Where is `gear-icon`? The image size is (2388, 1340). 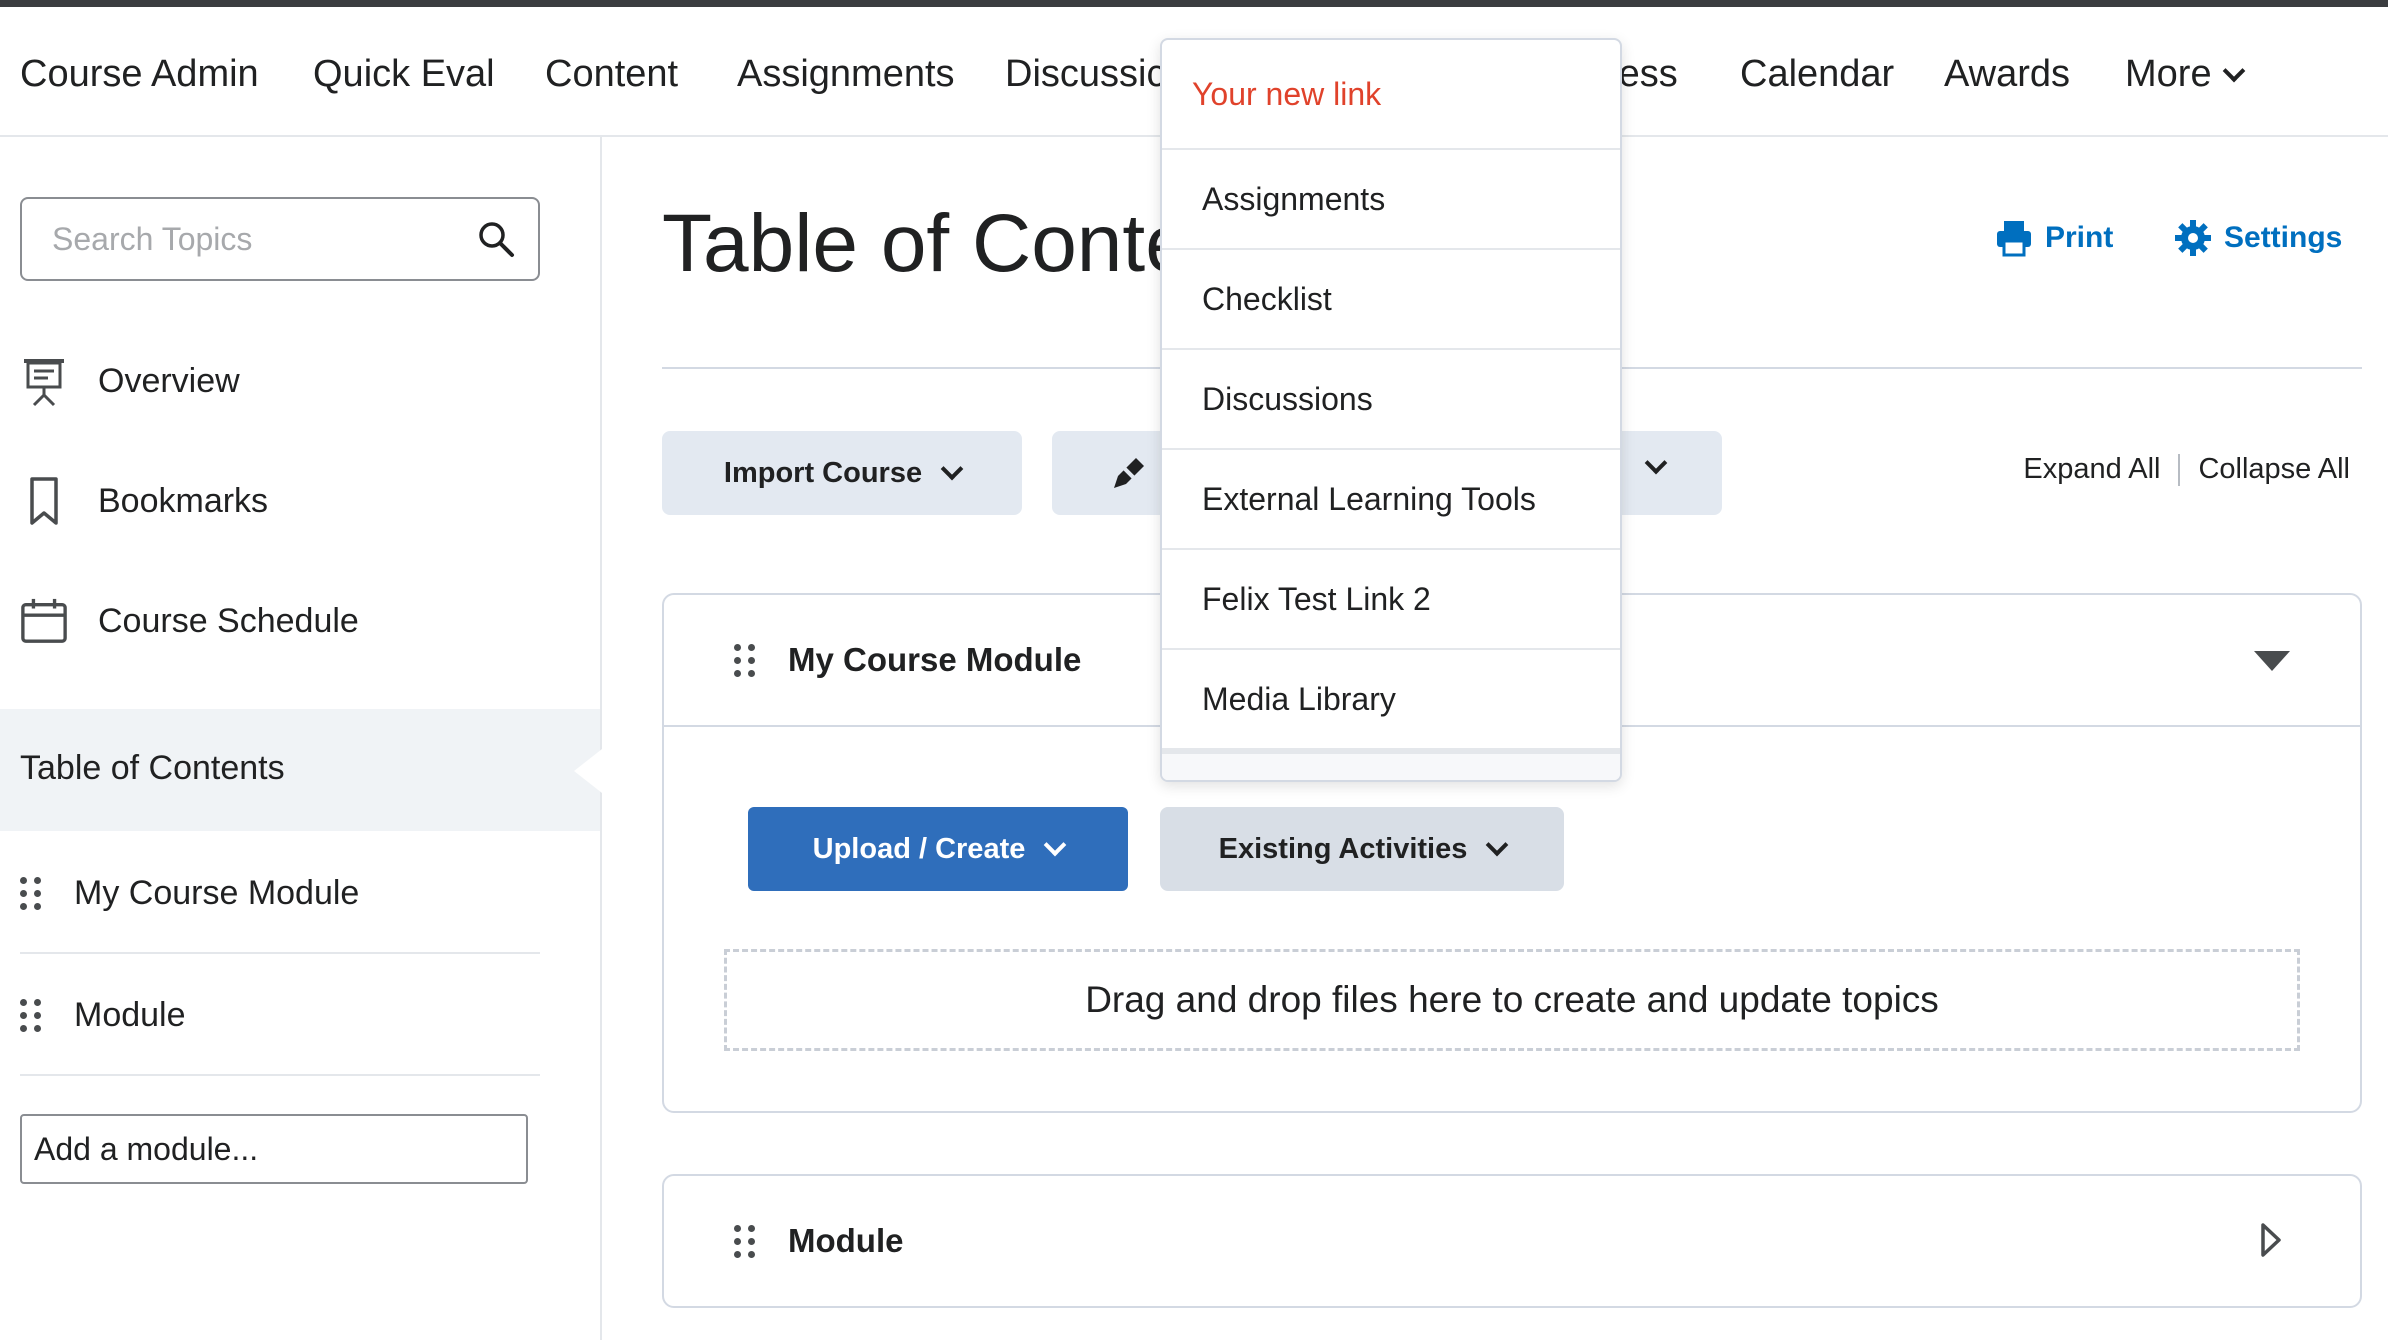
gear-icon is located at coordinates (2193, 238).